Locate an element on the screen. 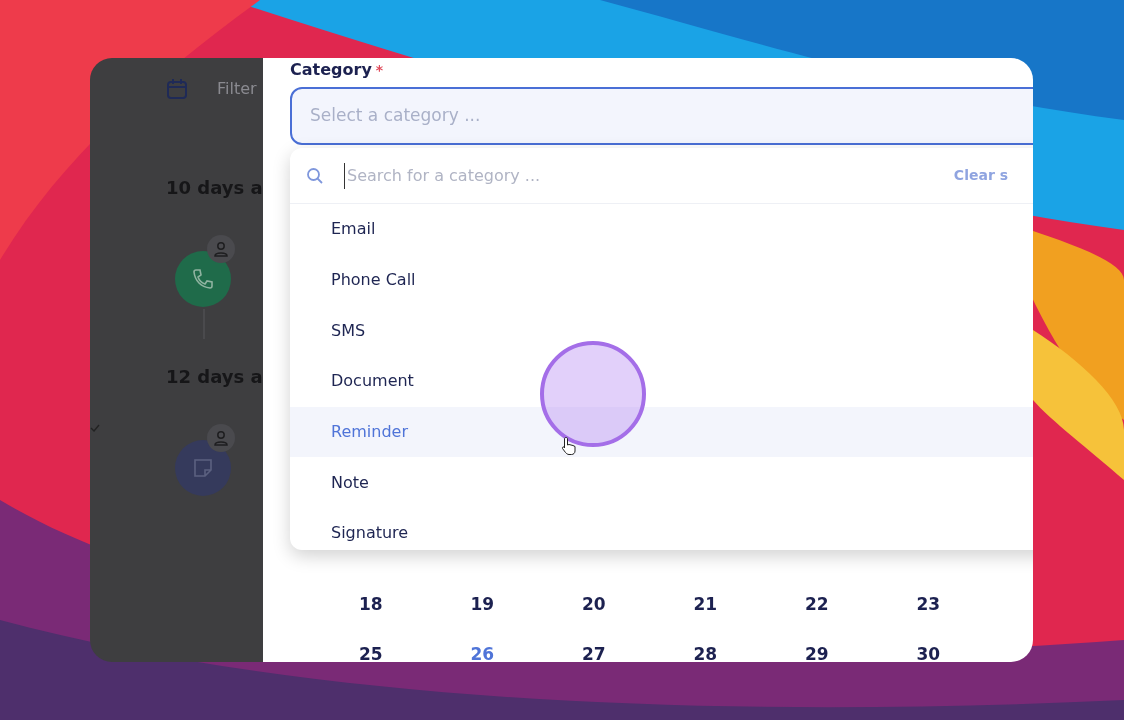 The image size is (1124, 720). category-option: SMS is located at coordinates (661, 331).